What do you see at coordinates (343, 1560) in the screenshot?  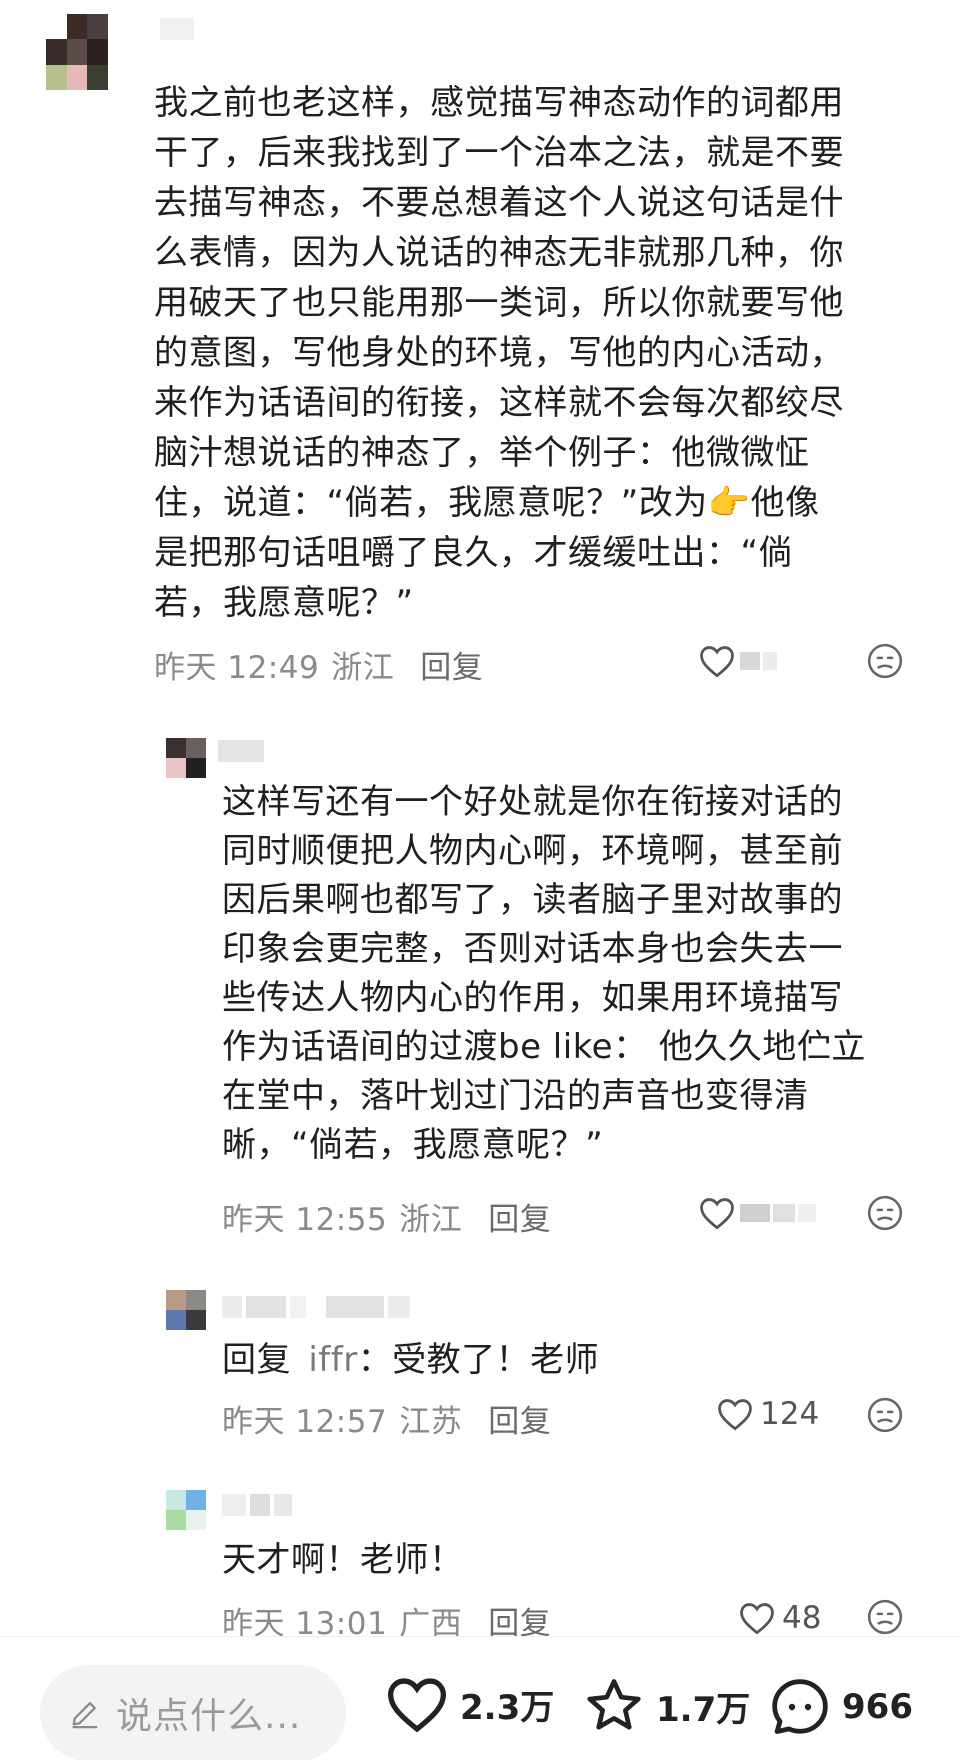 I see `comment-text: 天才啊！老师！` at bounding box center [343, 1560].